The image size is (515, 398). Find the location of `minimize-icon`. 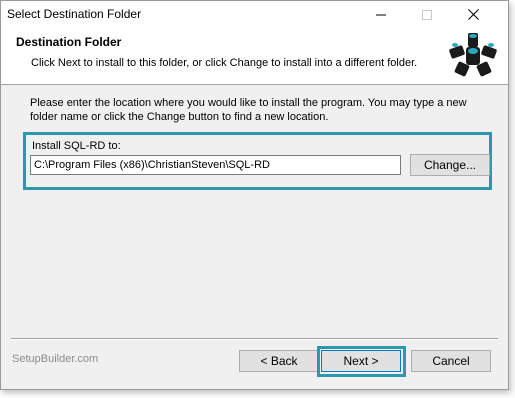

minimize-icon is located at coordinates (381, 14).